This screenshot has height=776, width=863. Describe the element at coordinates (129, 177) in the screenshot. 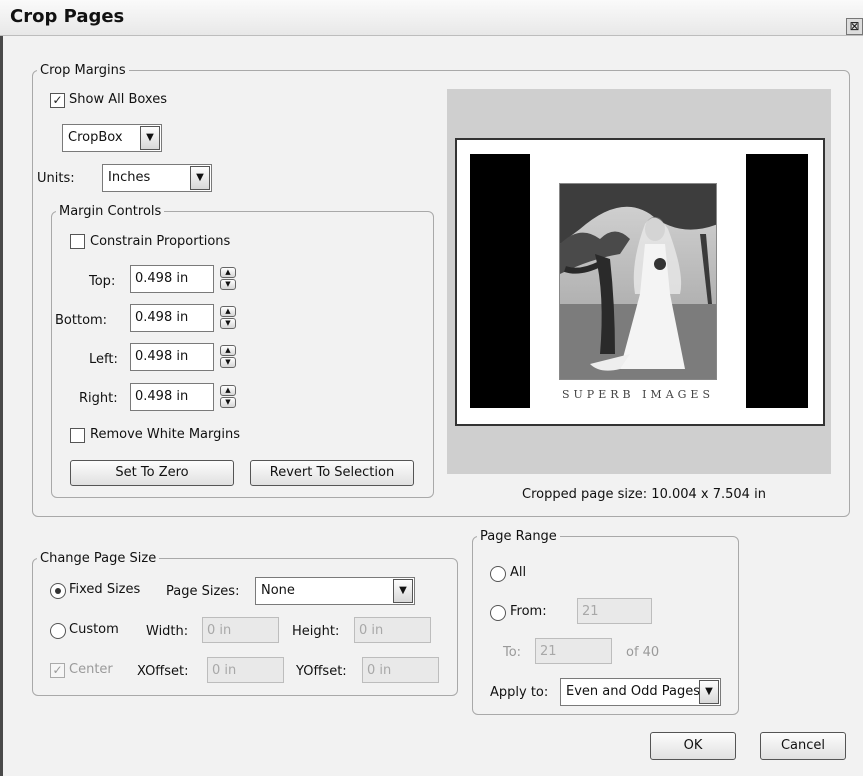

I see `units-value: Inches` at that location.